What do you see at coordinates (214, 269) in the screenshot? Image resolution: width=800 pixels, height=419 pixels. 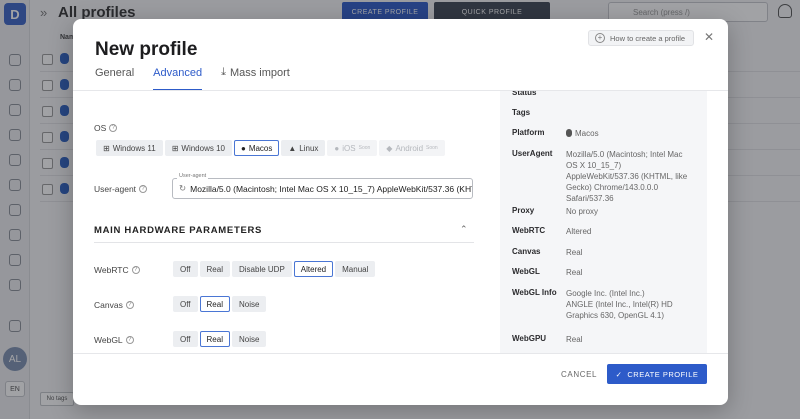 I see `webrtc-option-real: Real` at bounding box center [214, 269].